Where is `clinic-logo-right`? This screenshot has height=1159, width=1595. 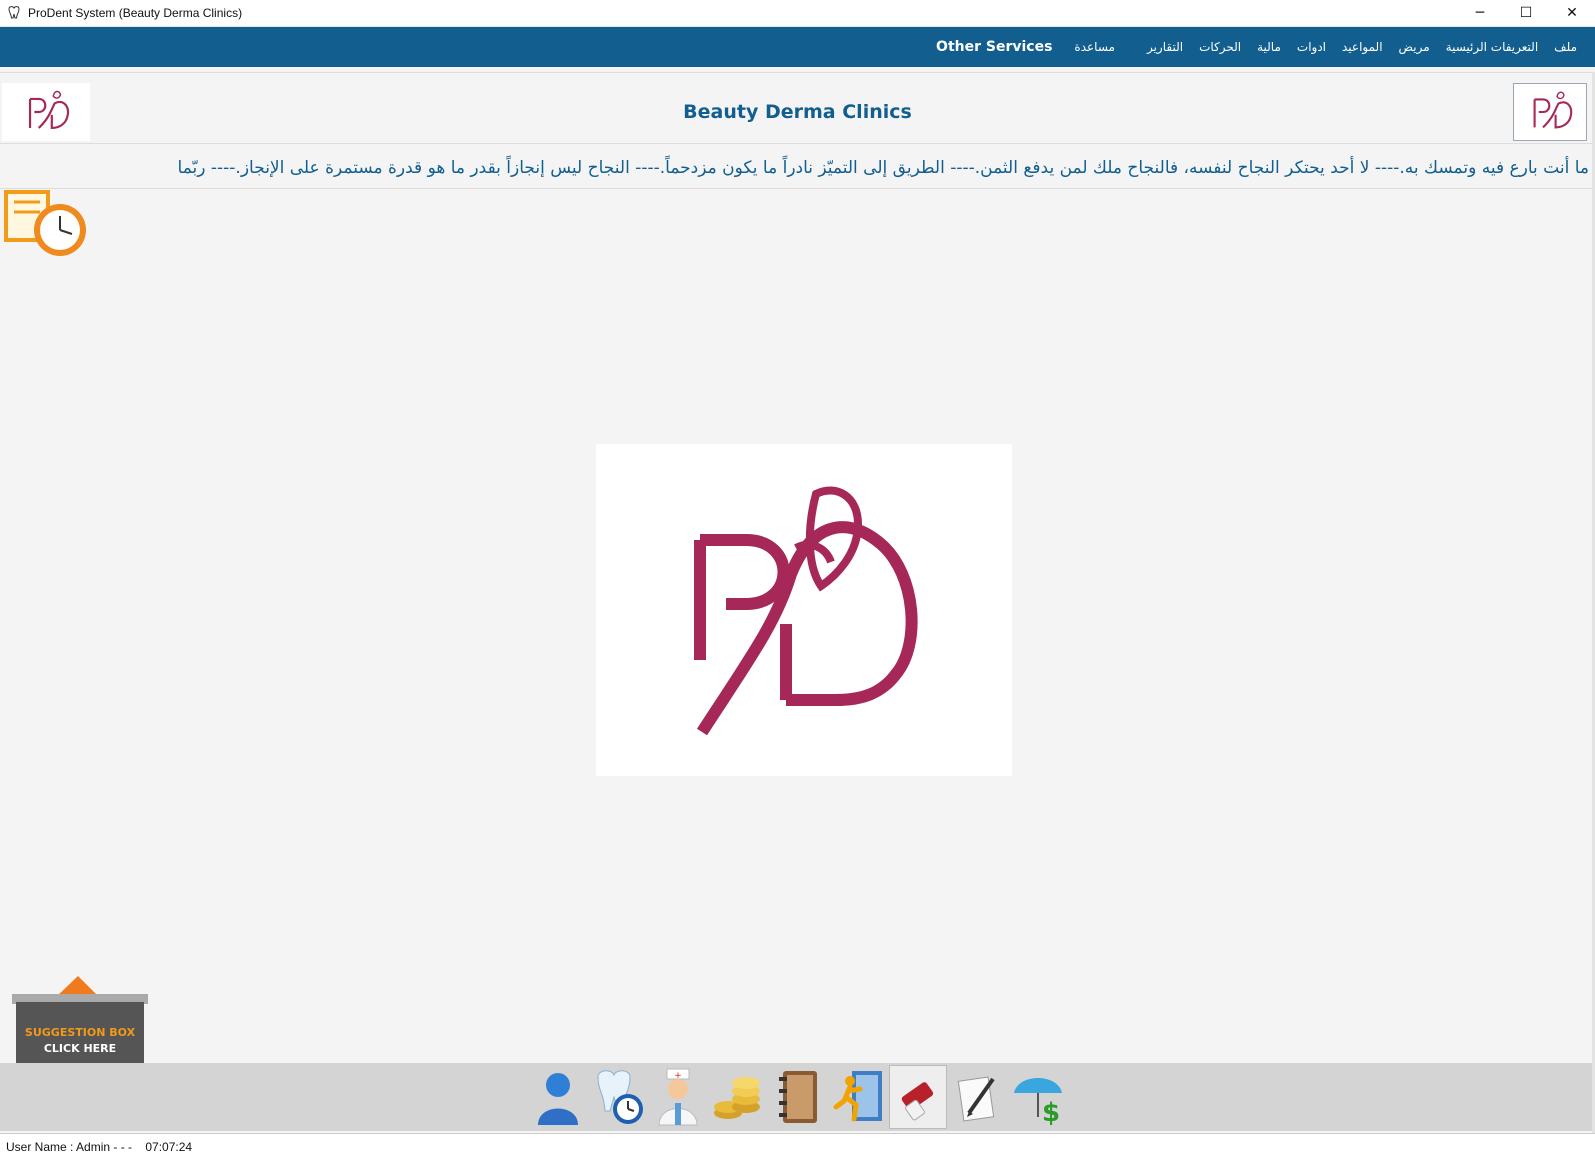
clinic-logo-right is located at coordinates (1550, 112).